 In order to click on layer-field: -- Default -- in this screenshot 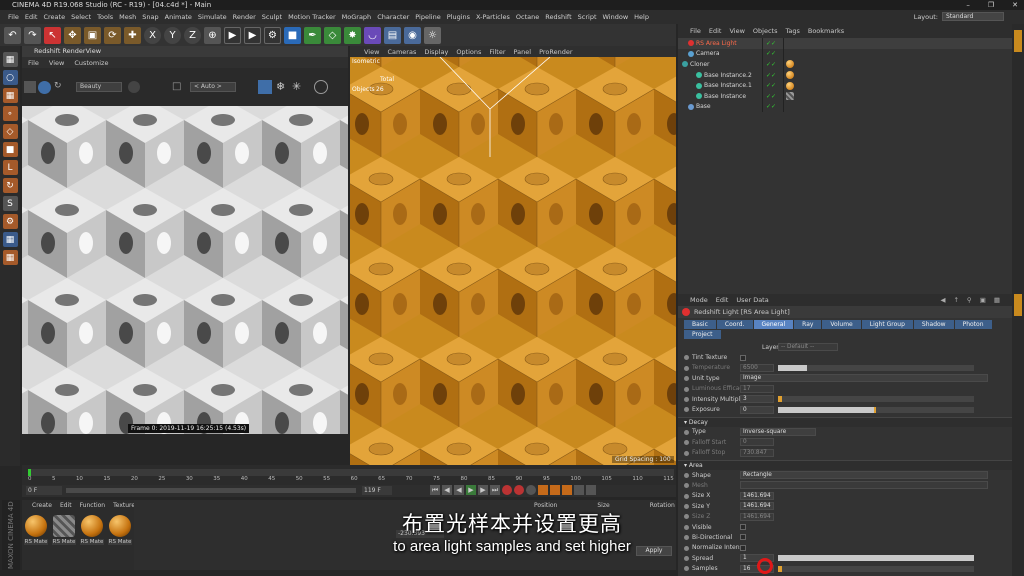, I will do `click(808, 347)`.